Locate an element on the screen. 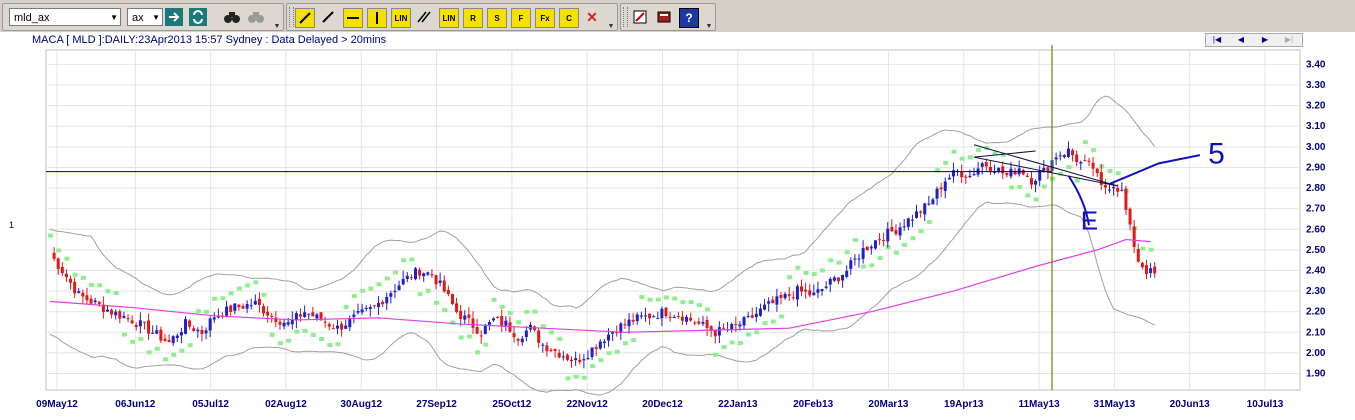  delete-drawing-button: ✕ is located at coordinates (592, 17).